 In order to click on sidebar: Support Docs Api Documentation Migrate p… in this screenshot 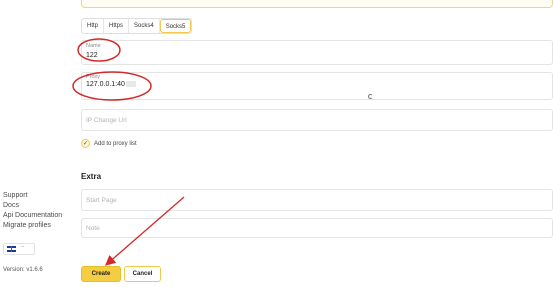, I will do `click(36, 143)`.